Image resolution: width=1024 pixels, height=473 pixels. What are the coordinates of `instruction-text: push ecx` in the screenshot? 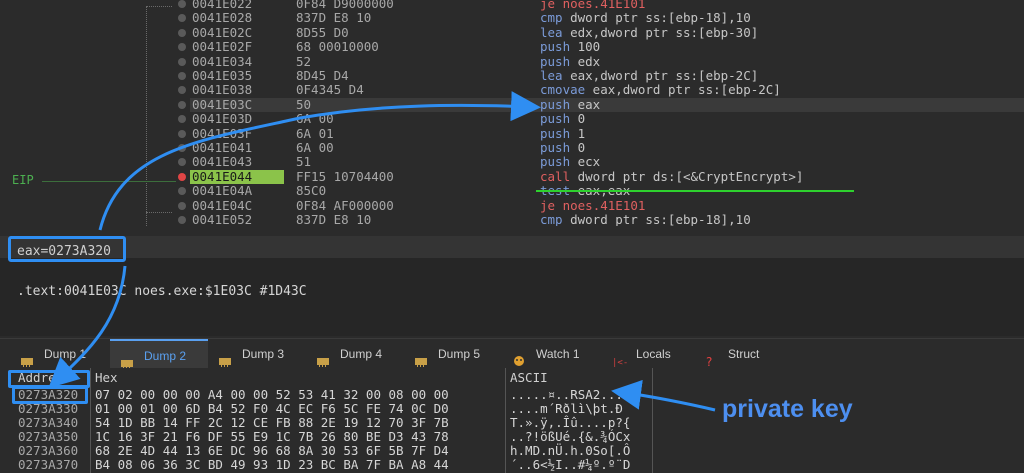 It's located at (570, 162).